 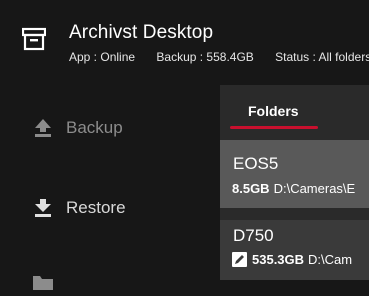 I want to click on folder-name: EOS5, so click(x=256, y=163).